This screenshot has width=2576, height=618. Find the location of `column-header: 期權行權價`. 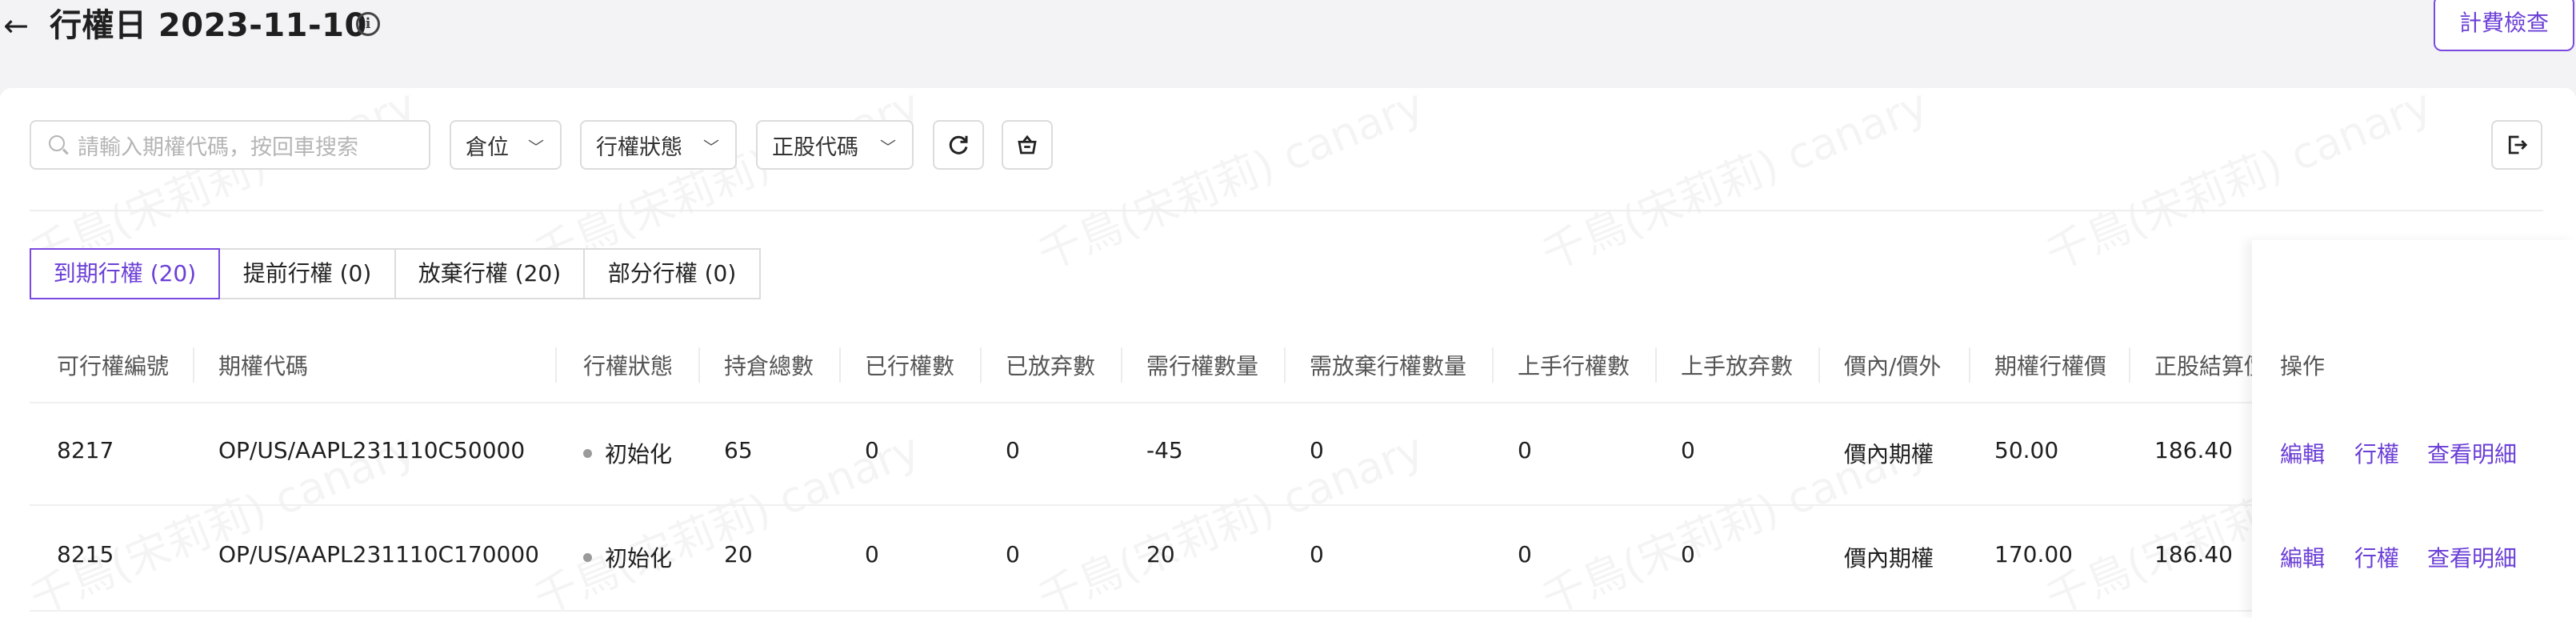

column-header: 期權行權價 is located at coordinates (2050, 366).